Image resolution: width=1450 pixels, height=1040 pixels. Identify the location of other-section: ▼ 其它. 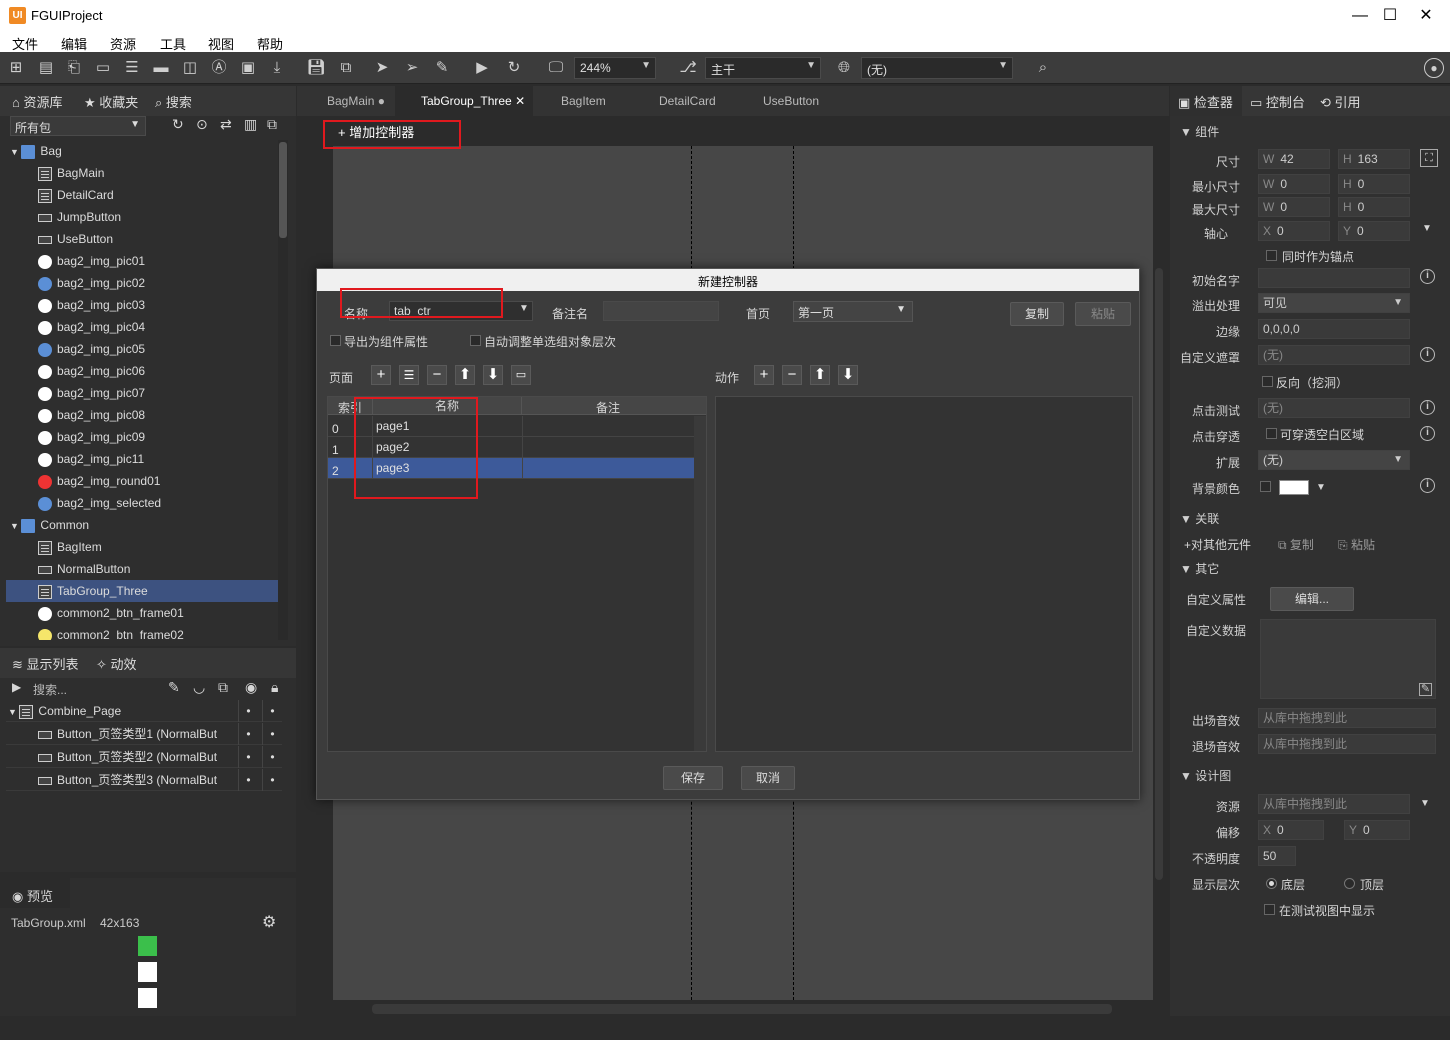
(1199, 568).